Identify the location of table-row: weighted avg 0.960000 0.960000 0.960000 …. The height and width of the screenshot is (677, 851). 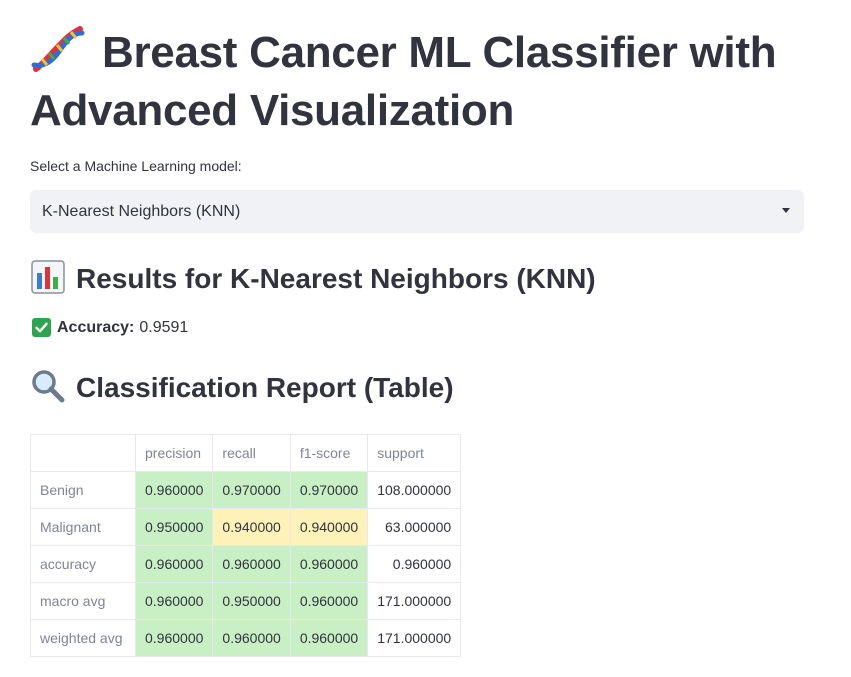
(246, 638).